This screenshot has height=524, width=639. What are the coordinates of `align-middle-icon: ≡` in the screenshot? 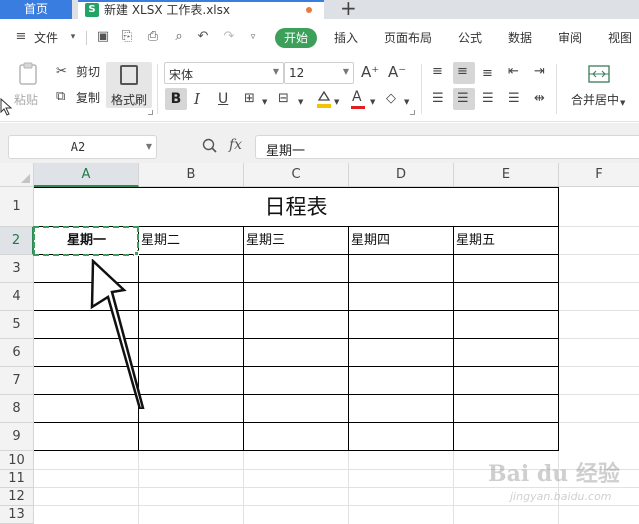 It's located at (462, 72).